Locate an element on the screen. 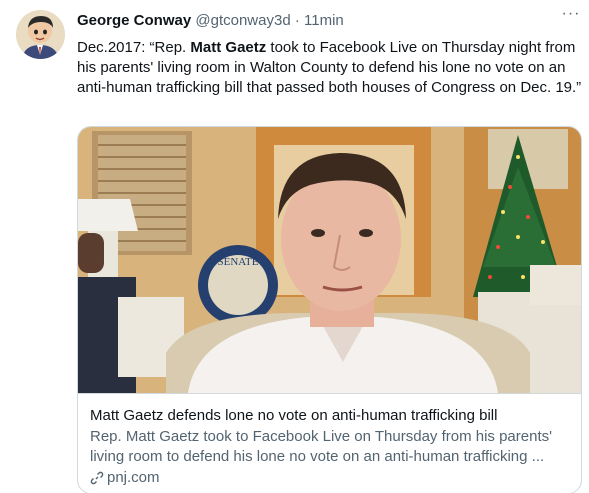 This screenshot has height=493, width=589. link-icon is located at coordinates (97, 478).